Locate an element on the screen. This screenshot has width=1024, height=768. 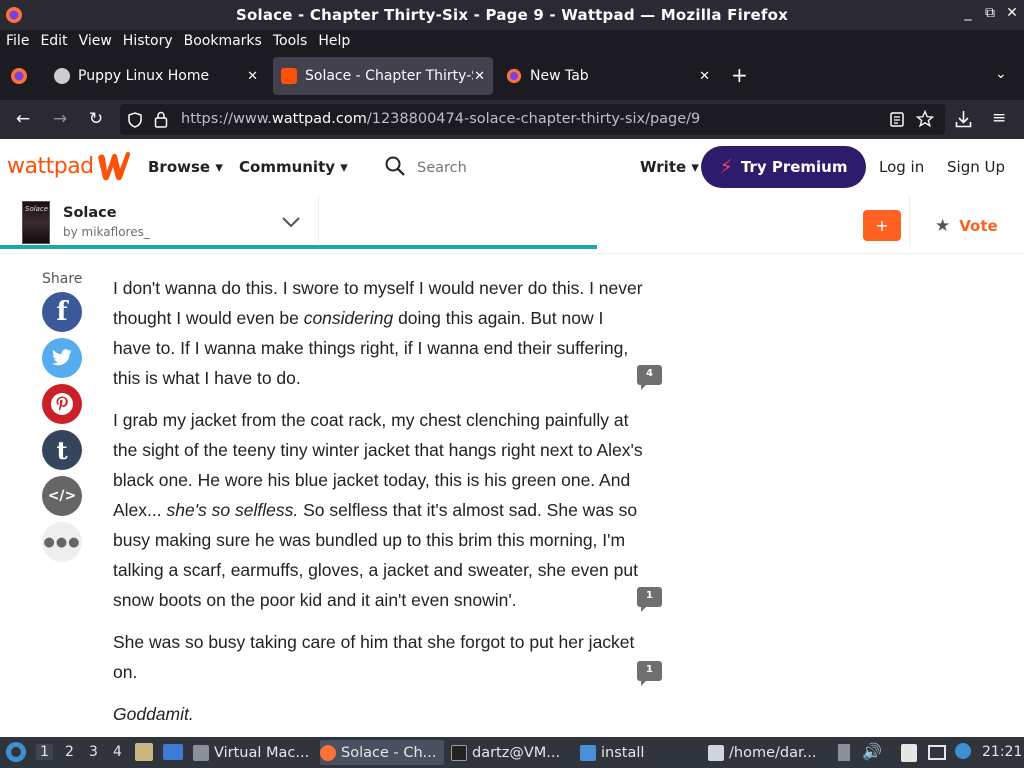
signup-link: Sign Up is located at coordinates (976, 167).